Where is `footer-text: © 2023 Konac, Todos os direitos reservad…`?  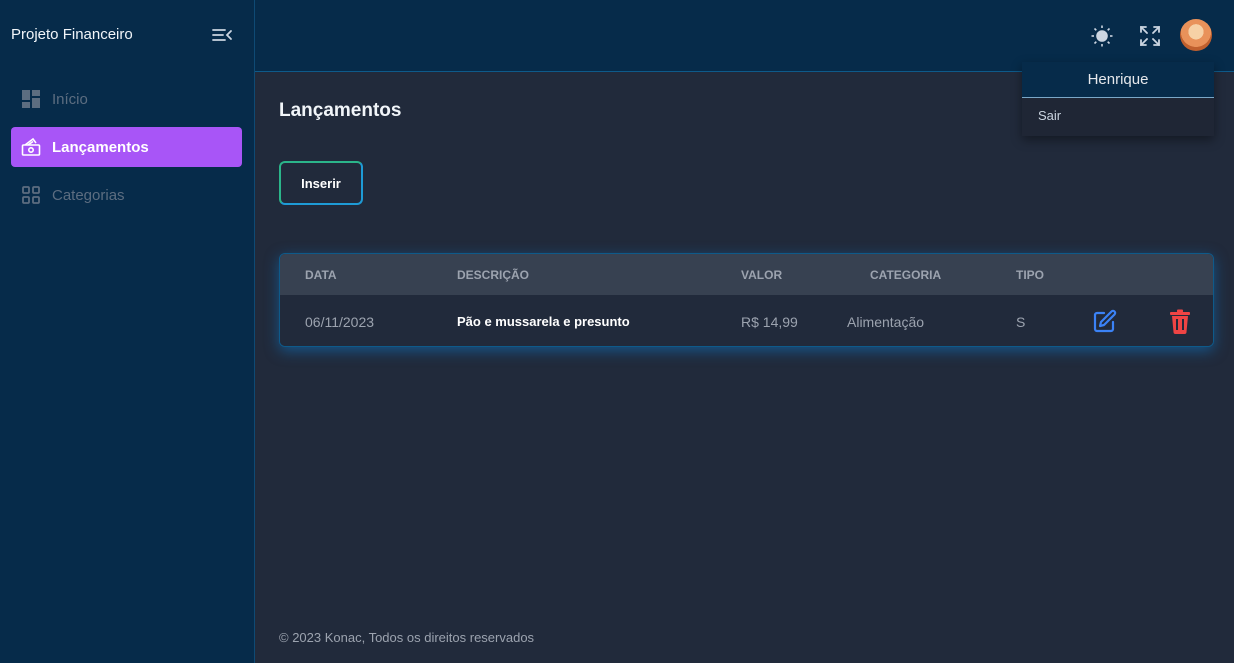
footer-text: © 2023 Konac, Todos os direitos reservad… is located at coordinates (407, 637).